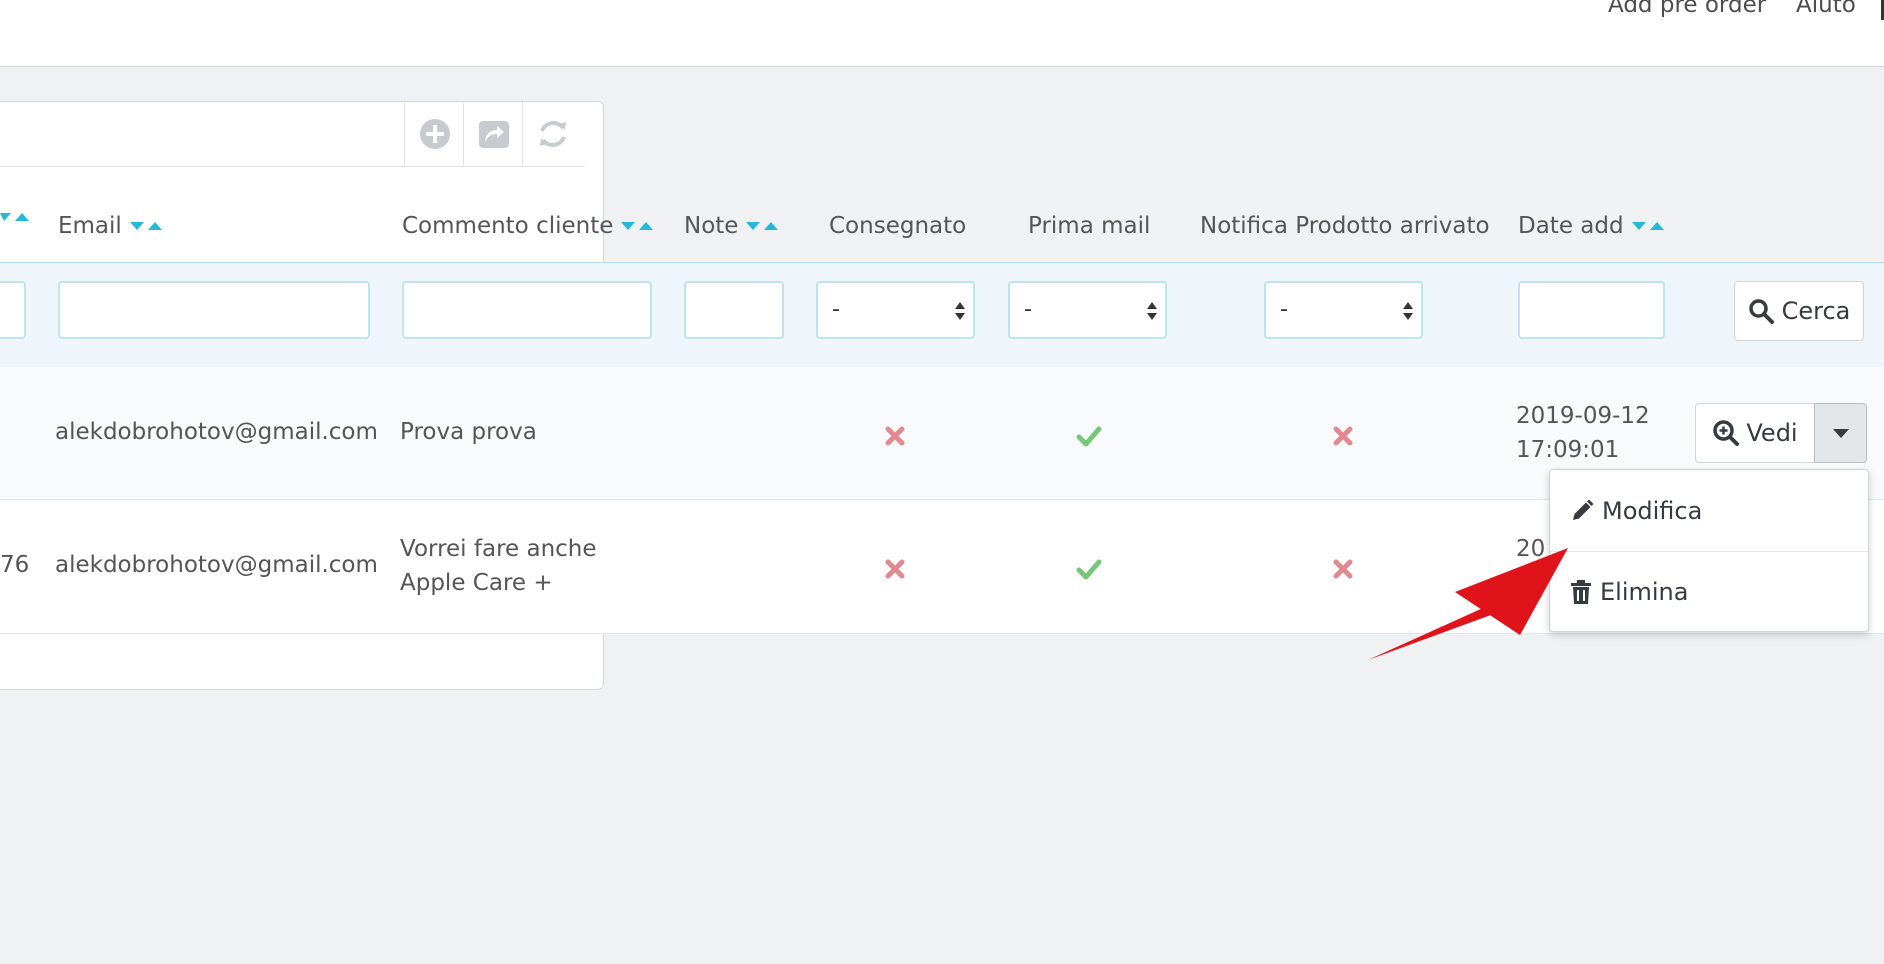  I want to click on search-button: Cerca, so click(1799, 311).